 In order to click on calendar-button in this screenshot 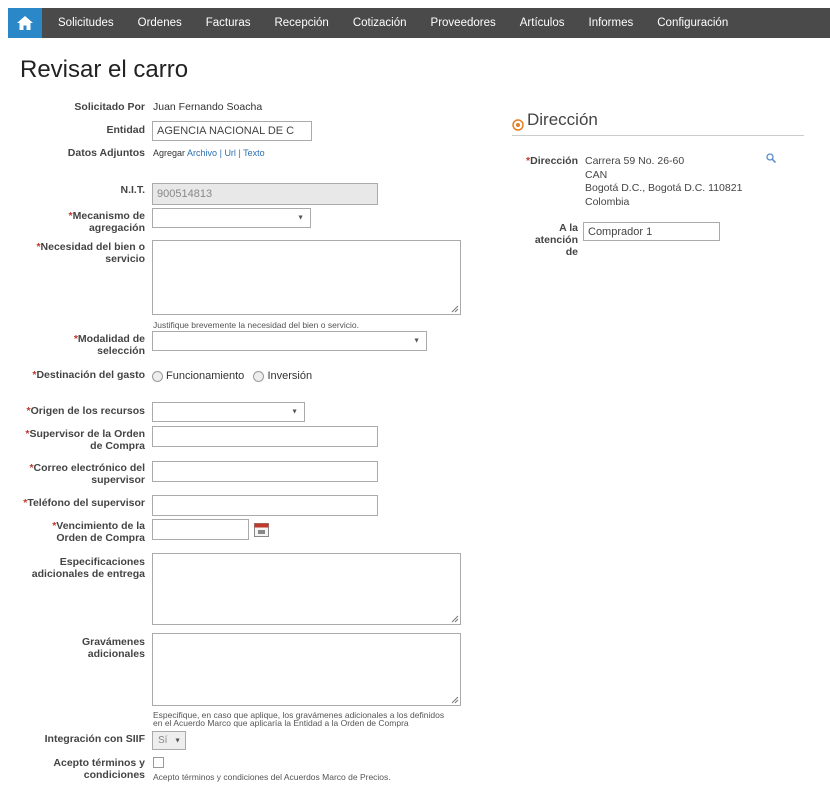, I will do `click(261, 532)`.